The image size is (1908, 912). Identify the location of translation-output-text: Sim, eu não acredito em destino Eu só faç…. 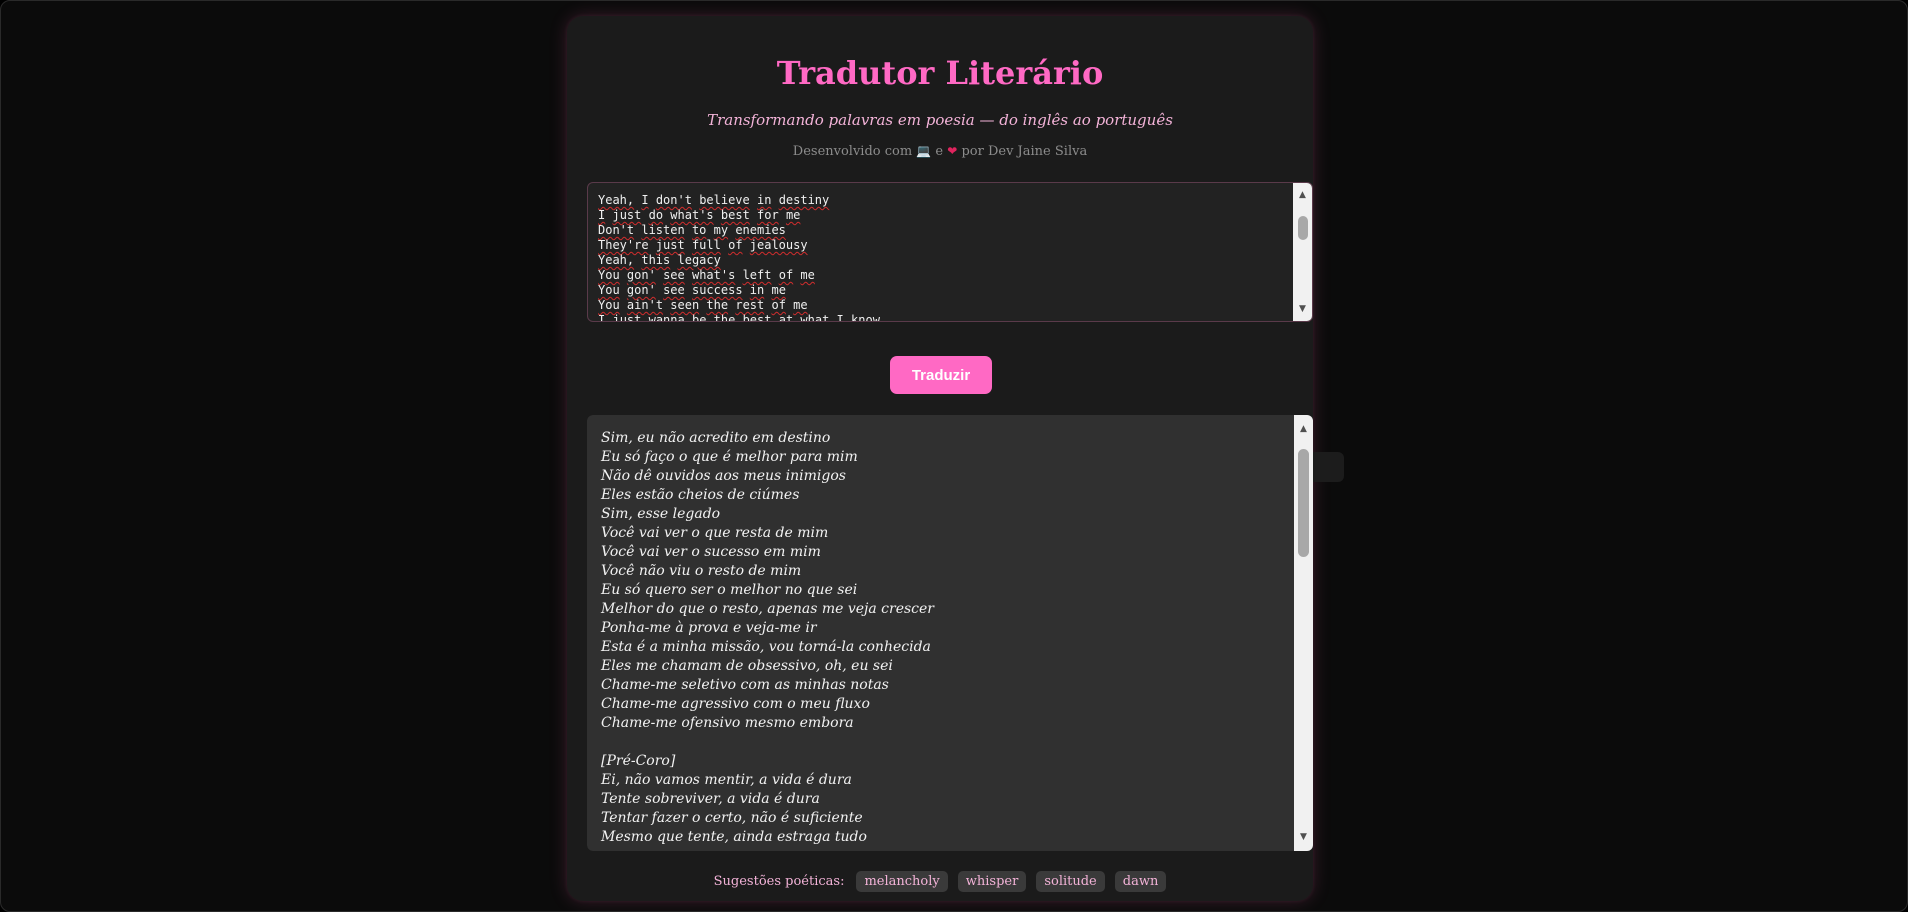
(767, 638).